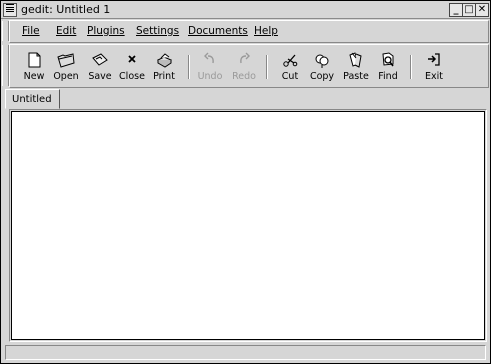  I want to click on open-button: Open, so click(66, 66).